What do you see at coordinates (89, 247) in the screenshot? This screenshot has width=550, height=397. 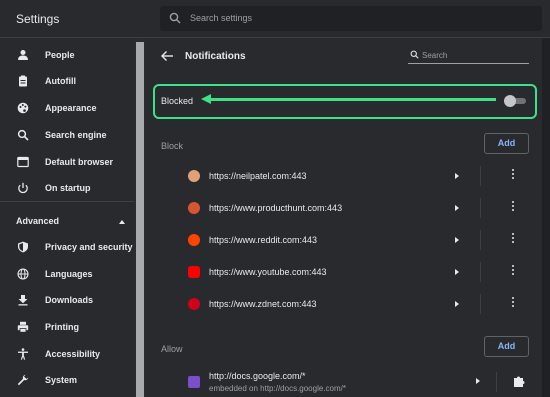 I see `sidebar-item-label: Privacy and security` at bounding box center [89, 247].